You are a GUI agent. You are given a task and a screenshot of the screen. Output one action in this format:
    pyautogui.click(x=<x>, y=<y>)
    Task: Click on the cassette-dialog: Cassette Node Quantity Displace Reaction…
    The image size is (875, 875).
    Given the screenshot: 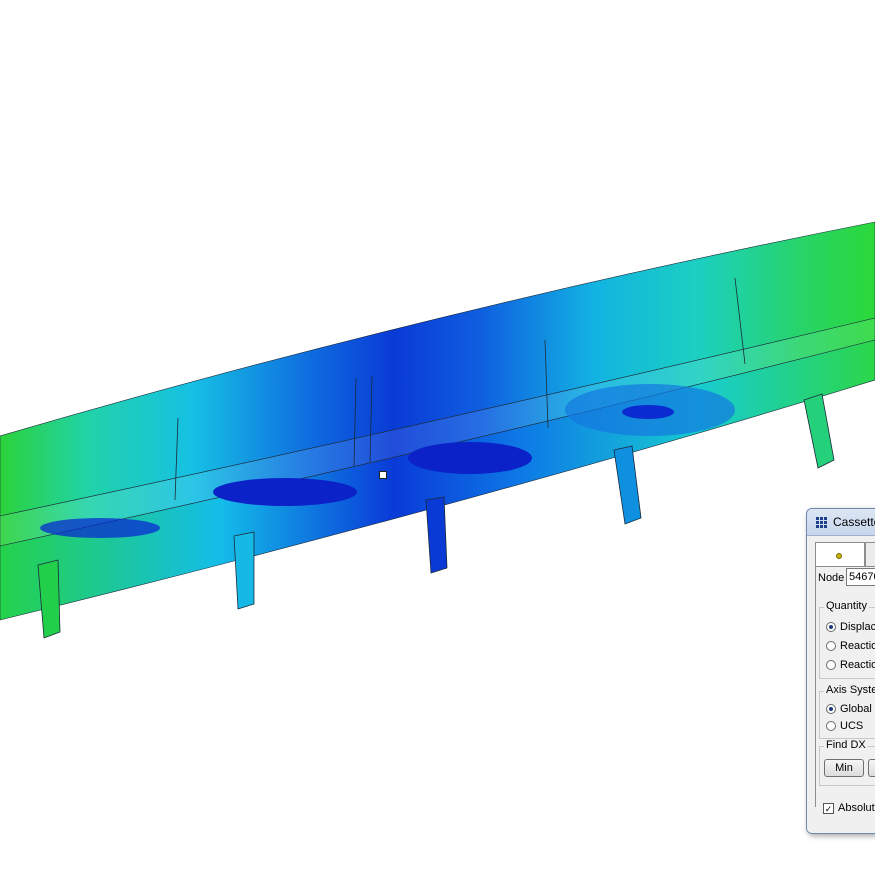 What is the action you would take?
    pyautogui.click(x=840, y=671)
    